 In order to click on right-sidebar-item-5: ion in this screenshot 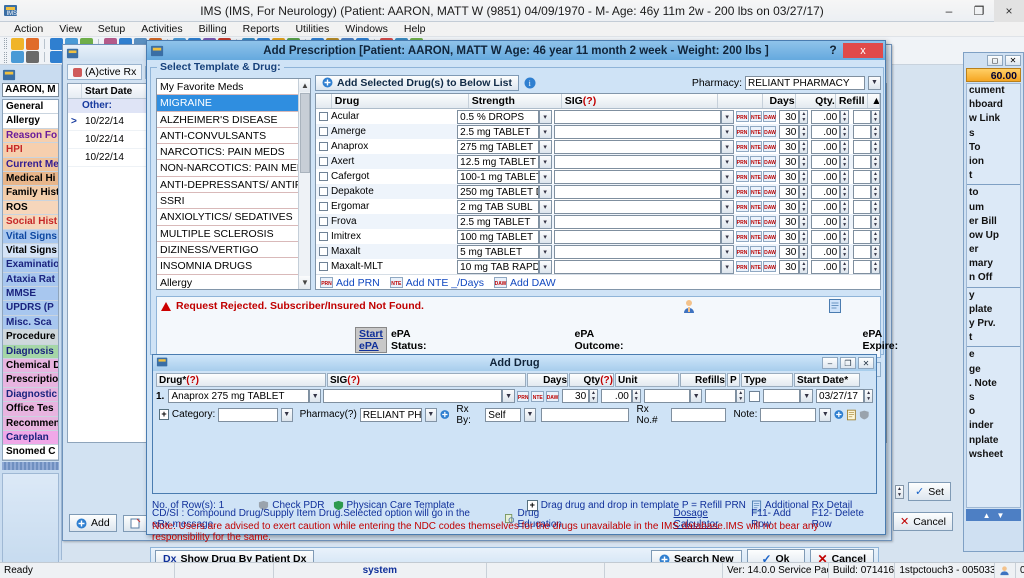, I will do `click(993, 162)`.